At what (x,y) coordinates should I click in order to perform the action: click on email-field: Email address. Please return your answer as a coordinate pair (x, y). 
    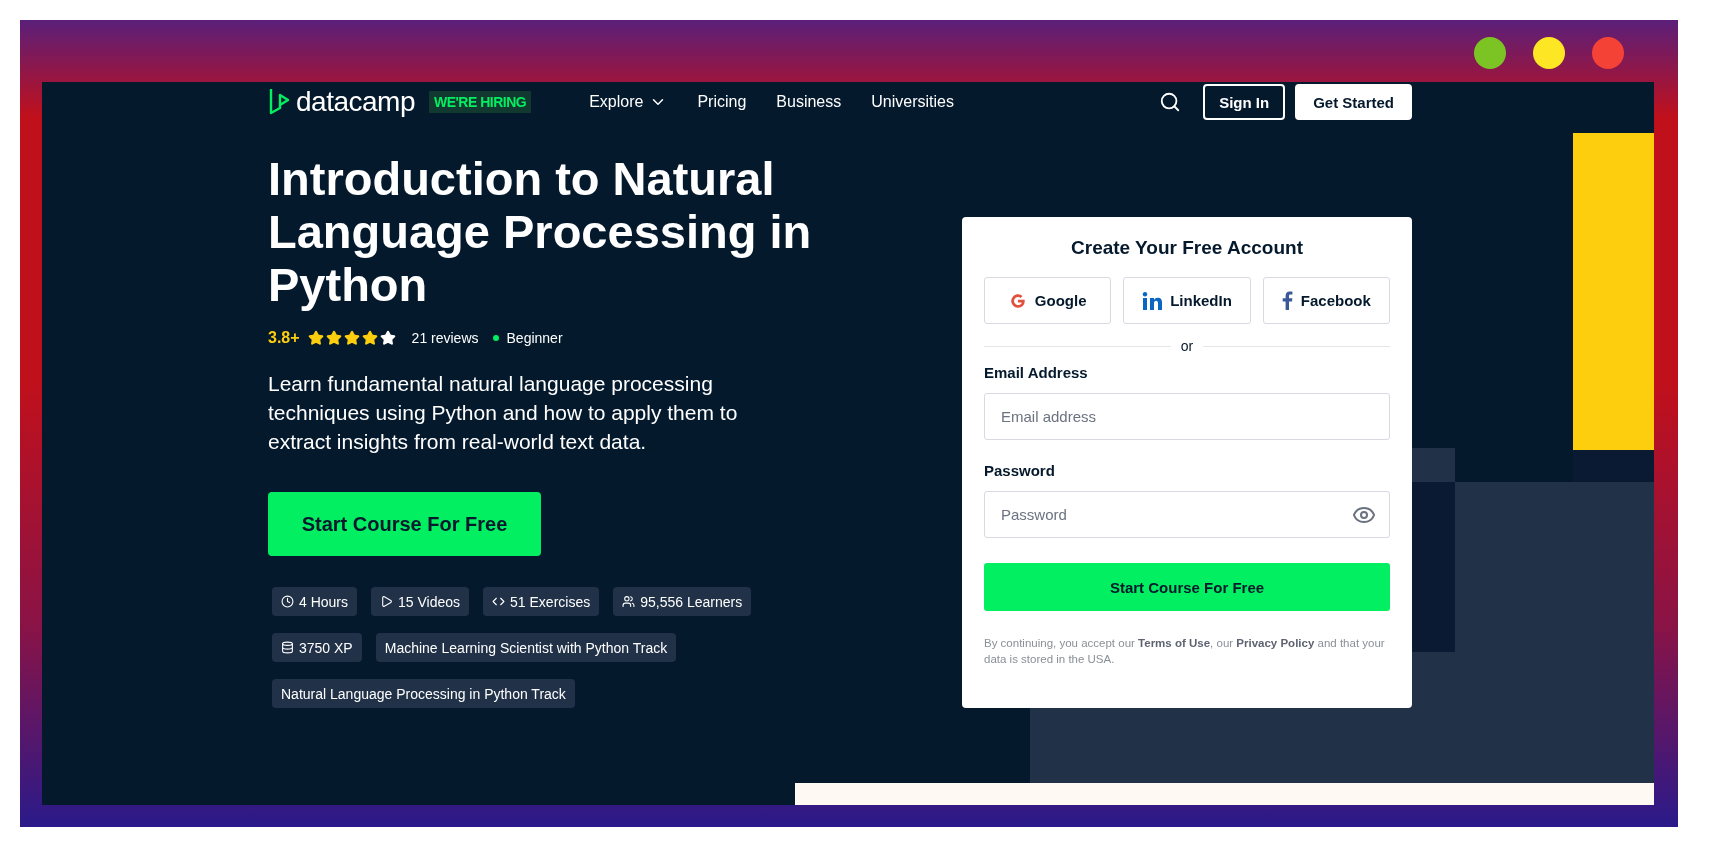
    Looking at the image, I should click on (1187, 416).